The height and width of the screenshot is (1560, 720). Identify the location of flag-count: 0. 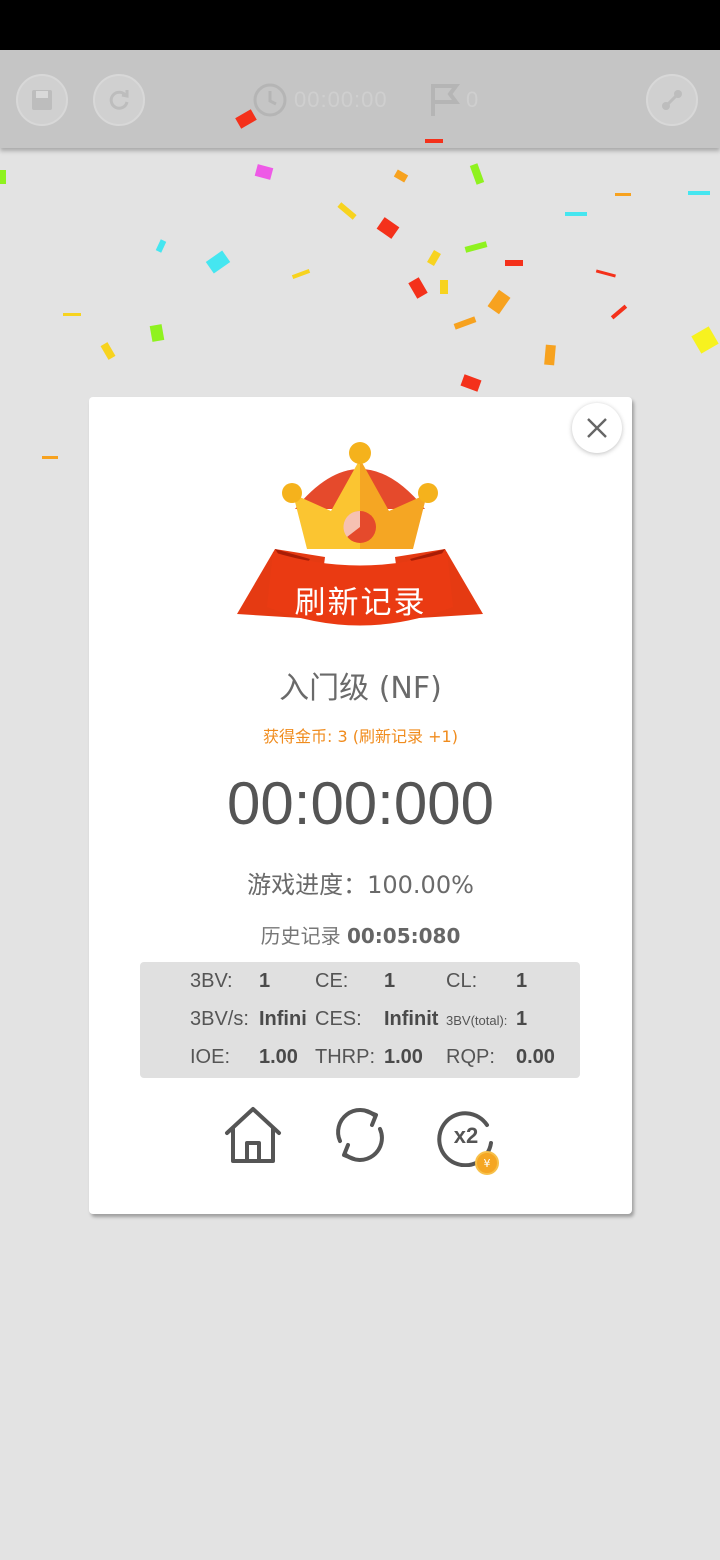
(472, 99).